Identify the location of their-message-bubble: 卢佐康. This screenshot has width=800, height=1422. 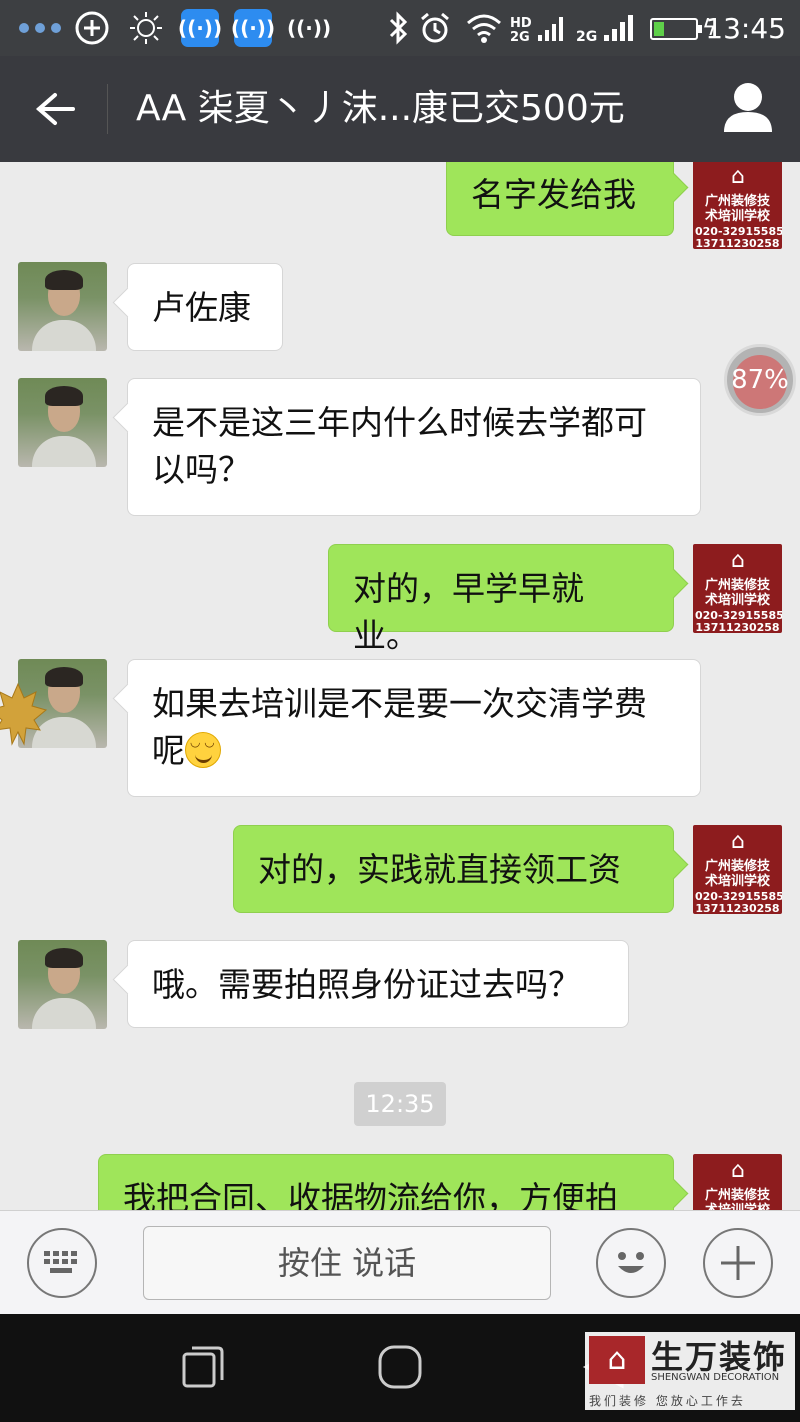
(205, 307).